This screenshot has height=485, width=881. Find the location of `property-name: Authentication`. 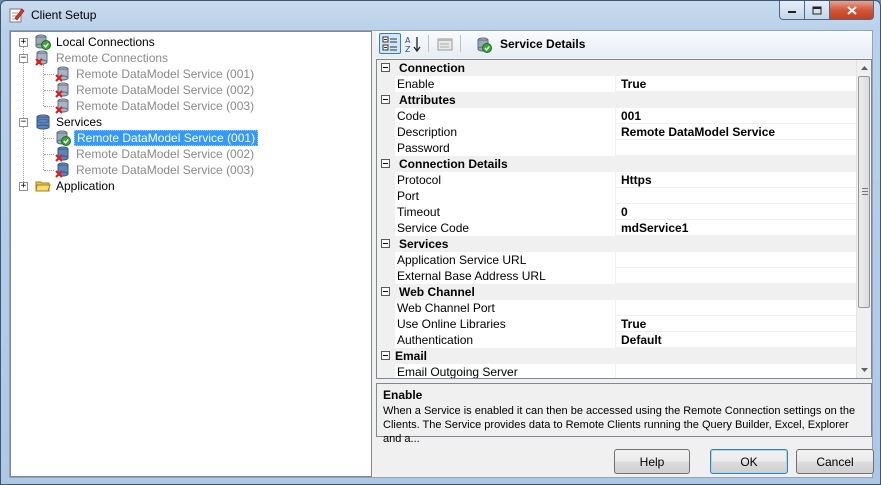

property-name: Authentication is located at coordinates (505, 340).